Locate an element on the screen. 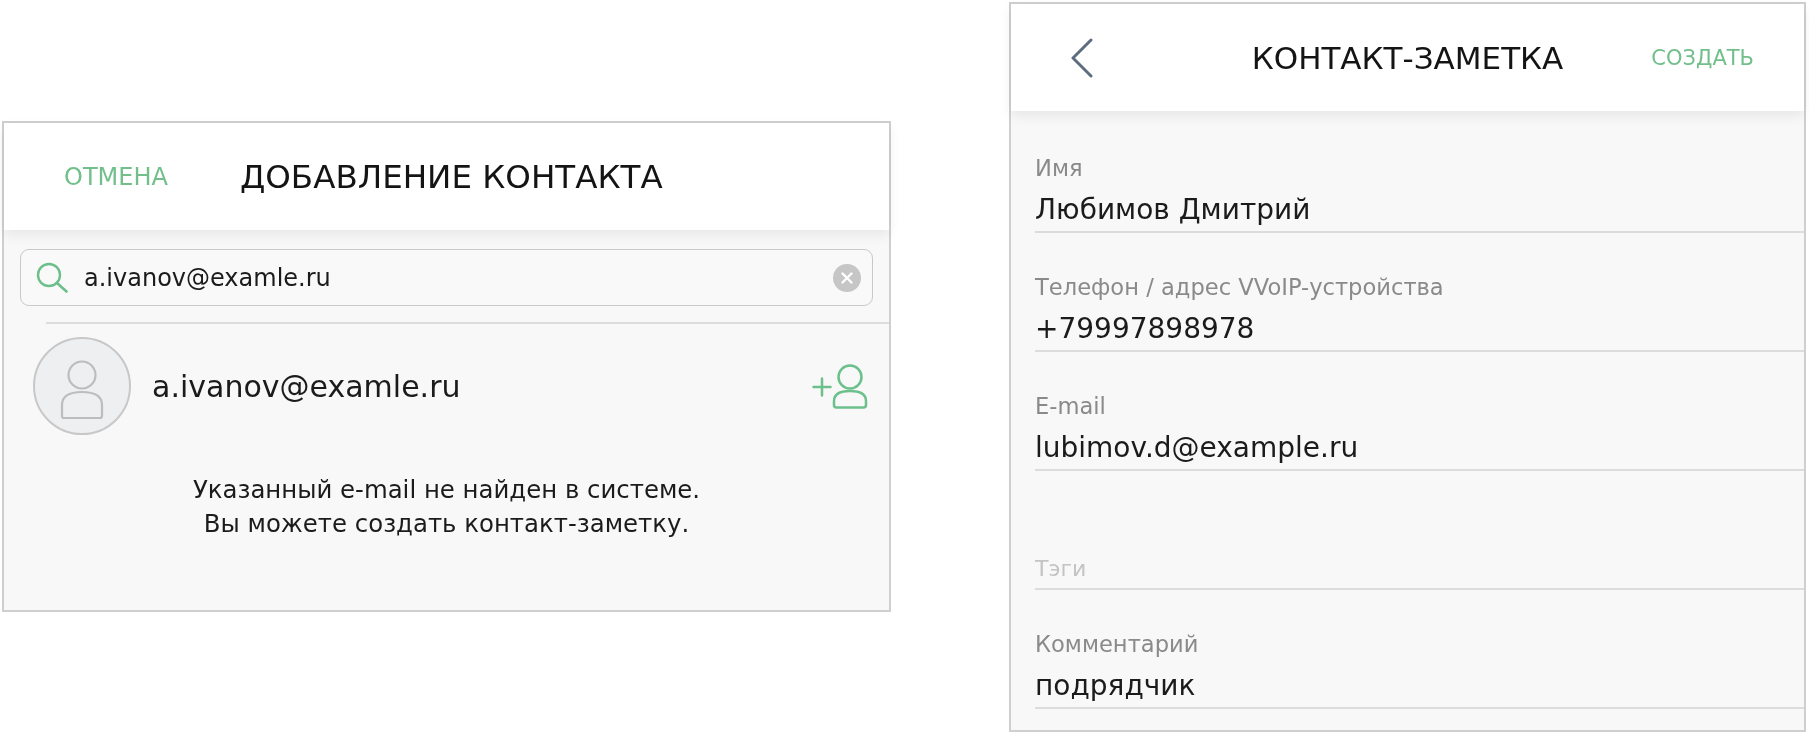 The height and width of the screenshot is (734, 1809). avatar-icon is located at coordinates (82, 386).